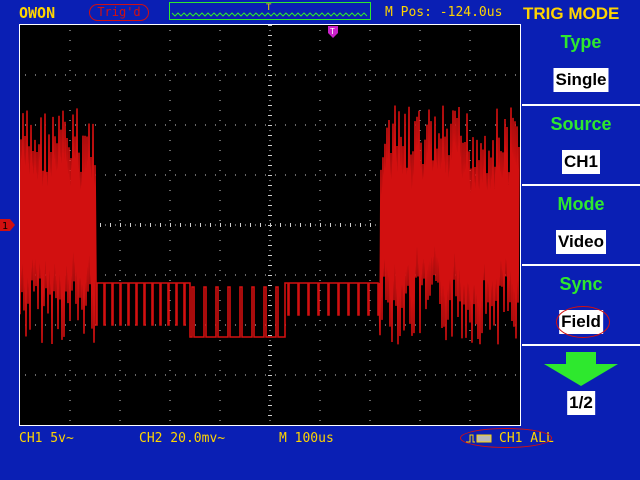 This screenshot has width=640, height=480. What do you see at coordinates (581, 162) in the screenshot?
I see `menu-value-source: CH1` at bounding box center [581, 162].